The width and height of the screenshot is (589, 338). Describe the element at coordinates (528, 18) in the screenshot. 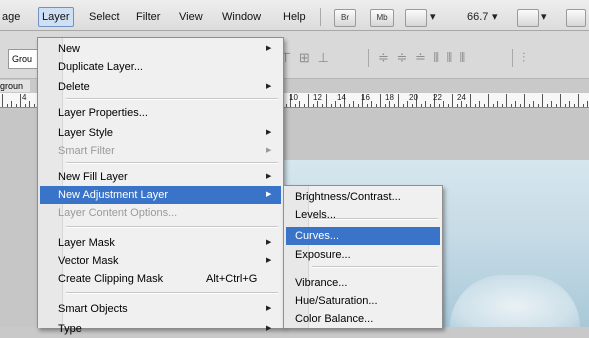

I see `arrange-documents-button` at that location.